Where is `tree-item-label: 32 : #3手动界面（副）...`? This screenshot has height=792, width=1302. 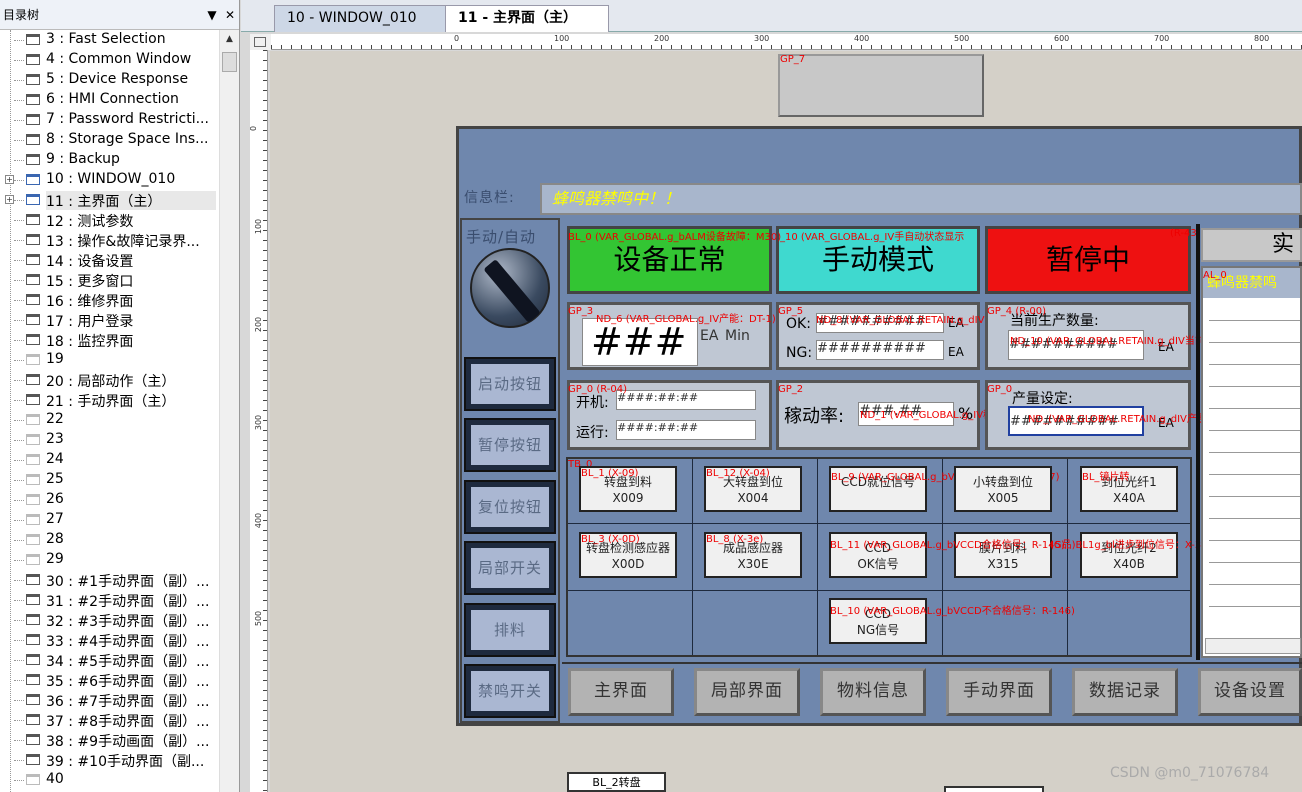
tree-item-label: 32 : #3手动界面（副）... is located at coordinates (128, 622).